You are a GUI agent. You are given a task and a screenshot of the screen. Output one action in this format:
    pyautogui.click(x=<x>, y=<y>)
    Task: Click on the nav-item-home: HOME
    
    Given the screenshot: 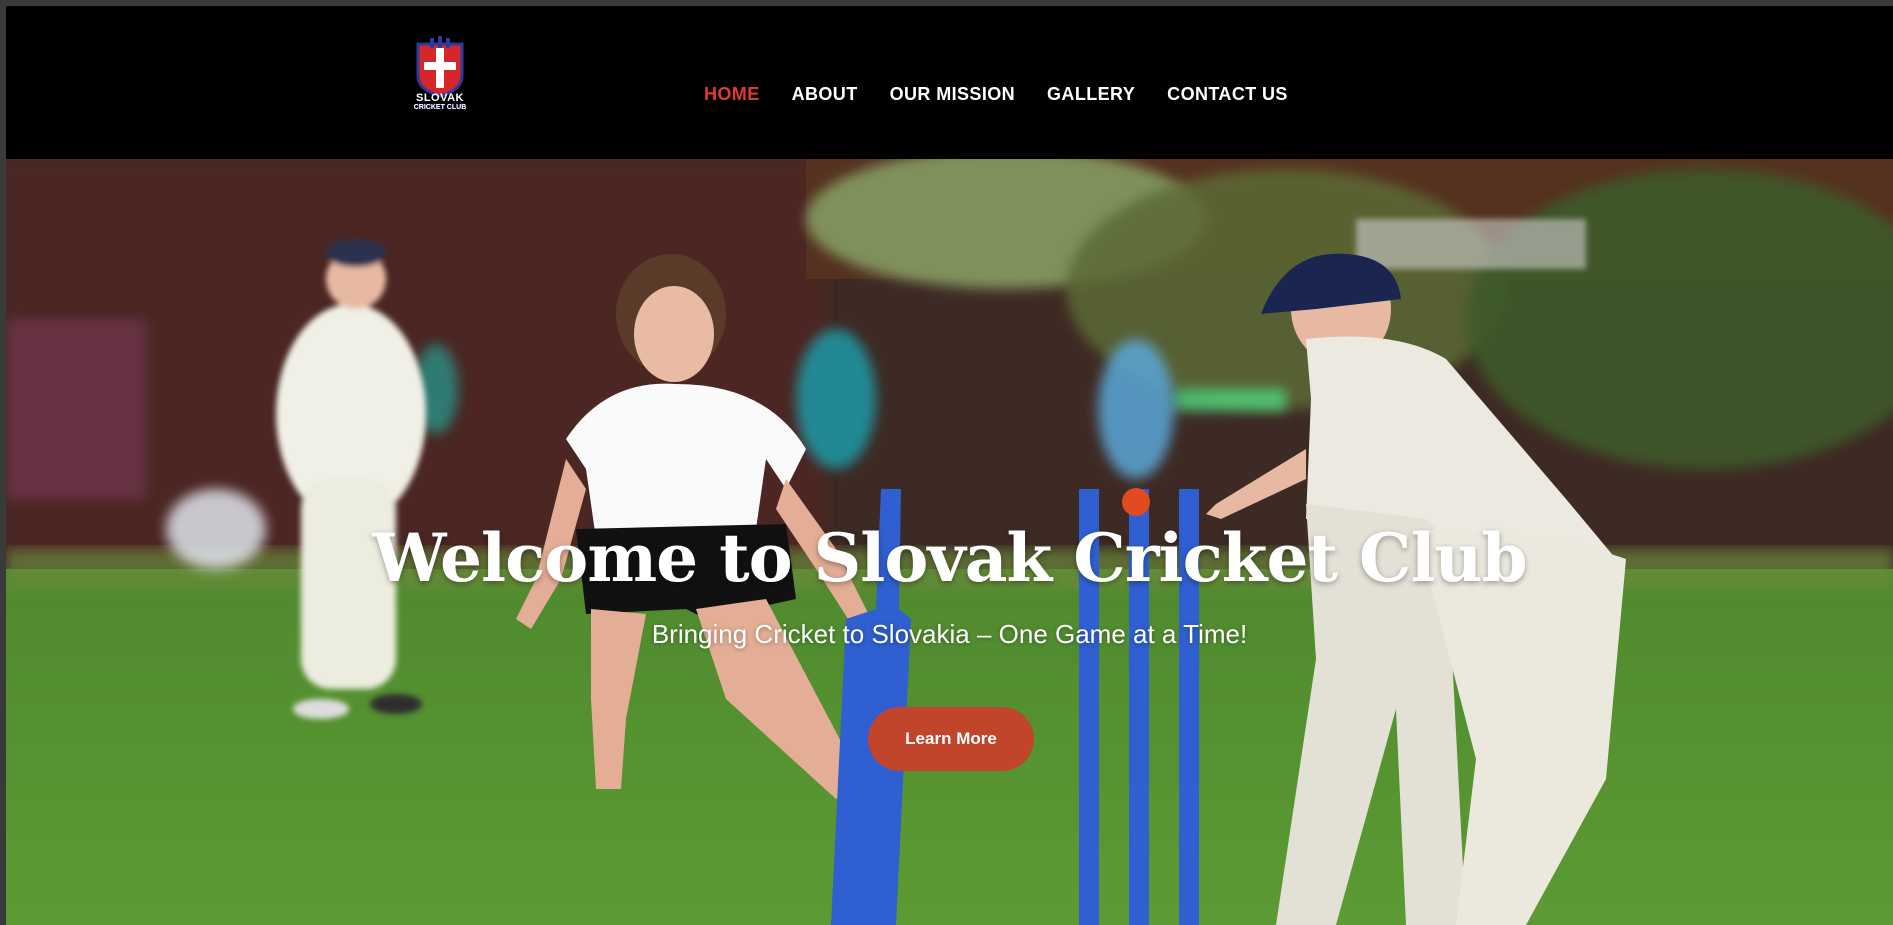 What is the action you would take?
    pyautogui.click(x=732, y=94)
    